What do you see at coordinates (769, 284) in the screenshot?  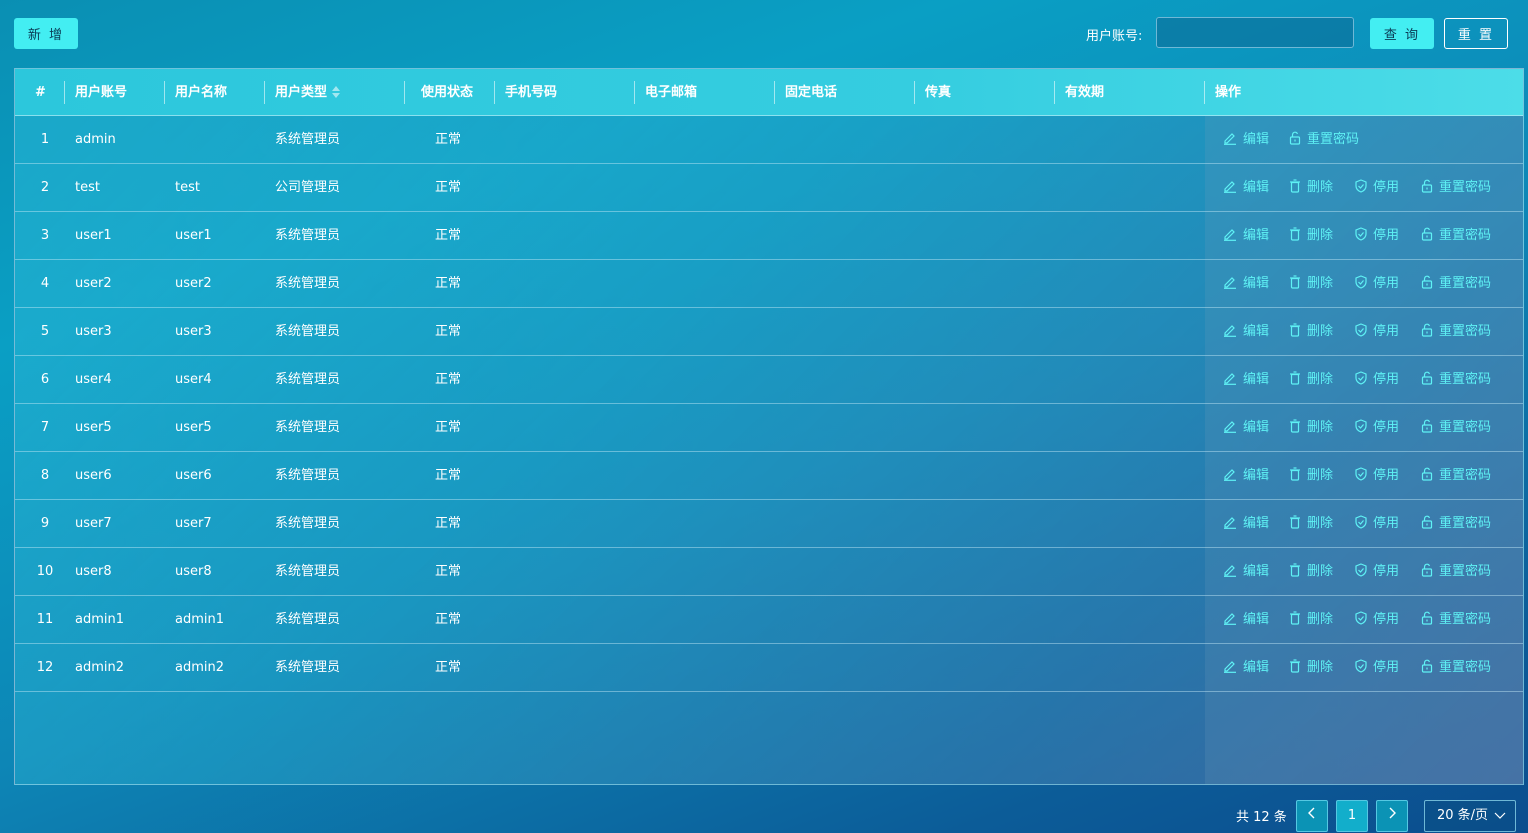 I see `table-row: 4 user2 user2 系统管理员 正常 编辑 删除 停用 重置密码` at bounding box center [769, 284].